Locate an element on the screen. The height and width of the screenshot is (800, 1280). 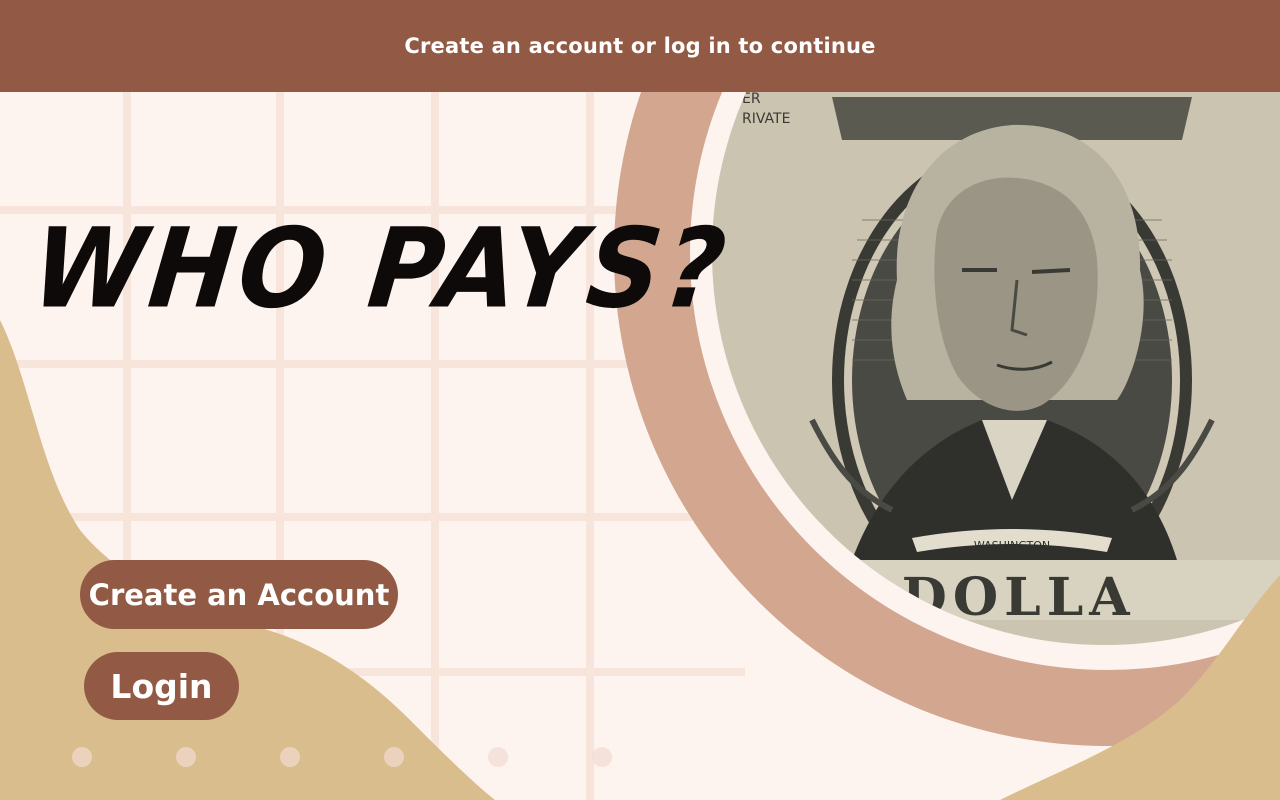
create-account-button: Create an Account is located at coordinates (239, 594).